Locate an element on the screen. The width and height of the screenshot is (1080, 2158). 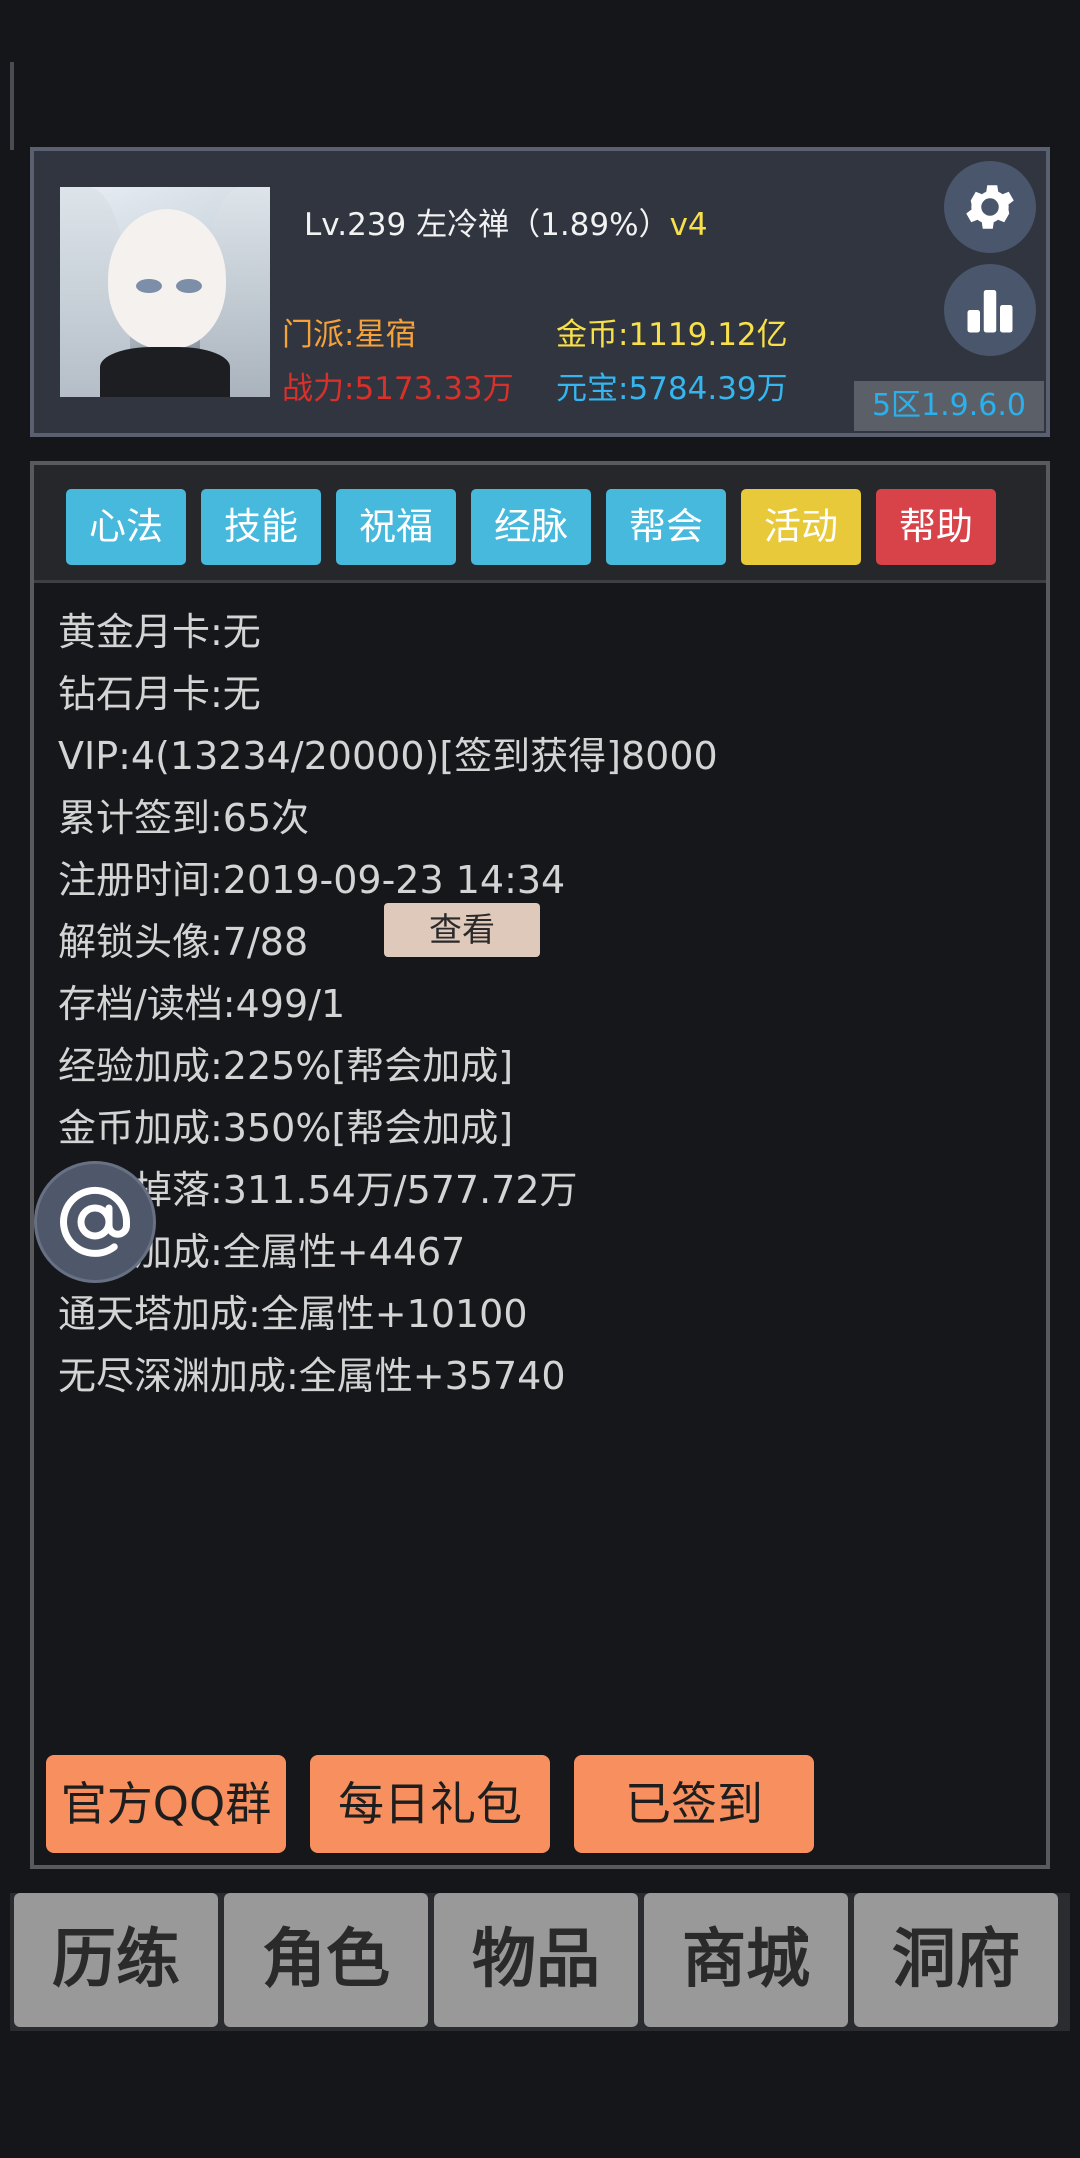
status-indicator-line is located at coordinates (12, 106).